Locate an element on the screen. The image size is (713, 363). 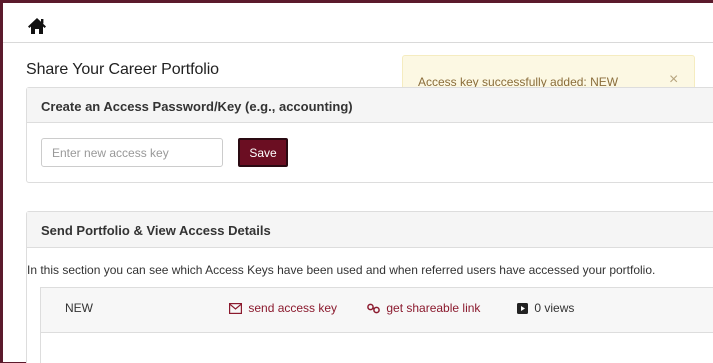
send-access-key-link: send access key is located at coordinates (283, 308).